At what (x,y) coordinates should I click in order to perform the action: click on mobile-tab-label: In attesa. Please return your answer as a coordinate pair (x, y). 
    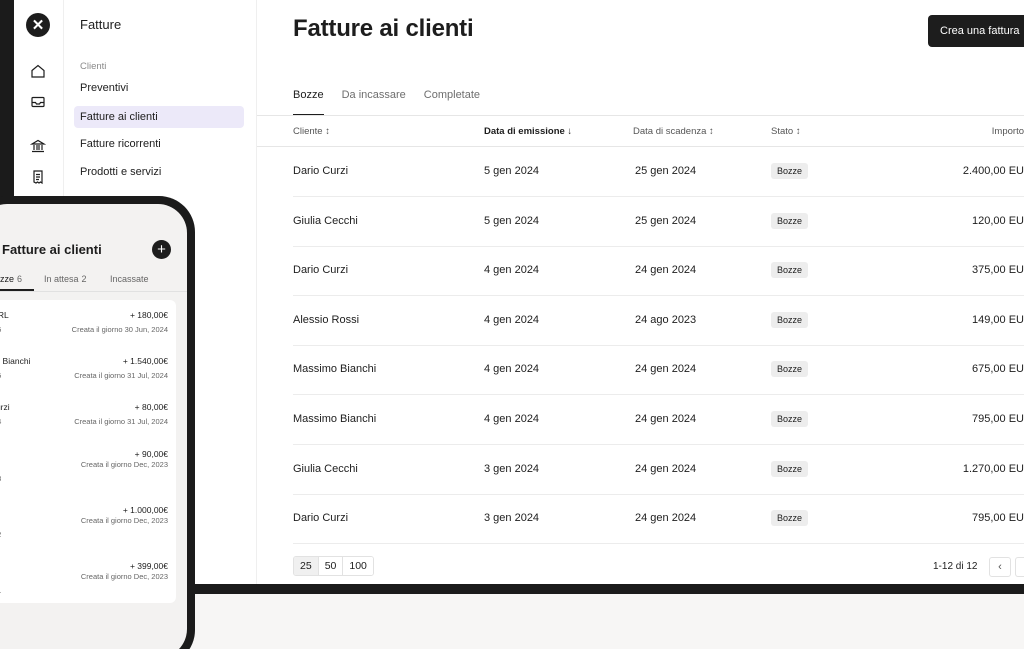
    Looking at the image, I should click on (61, 279).